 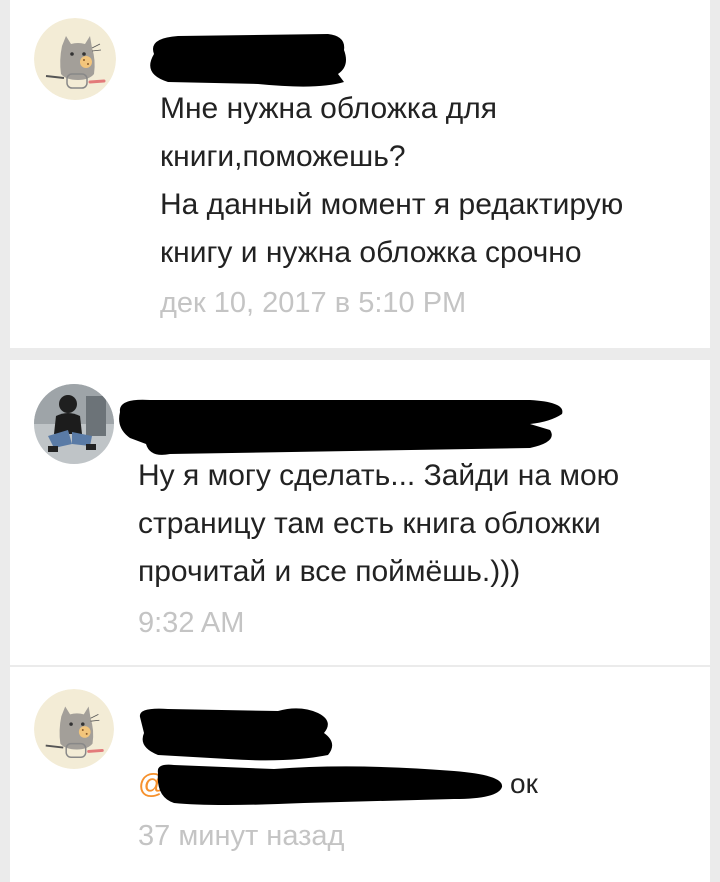 I want to click on comment-line: Мне нужна обложка для, so click(x=328, y=108).